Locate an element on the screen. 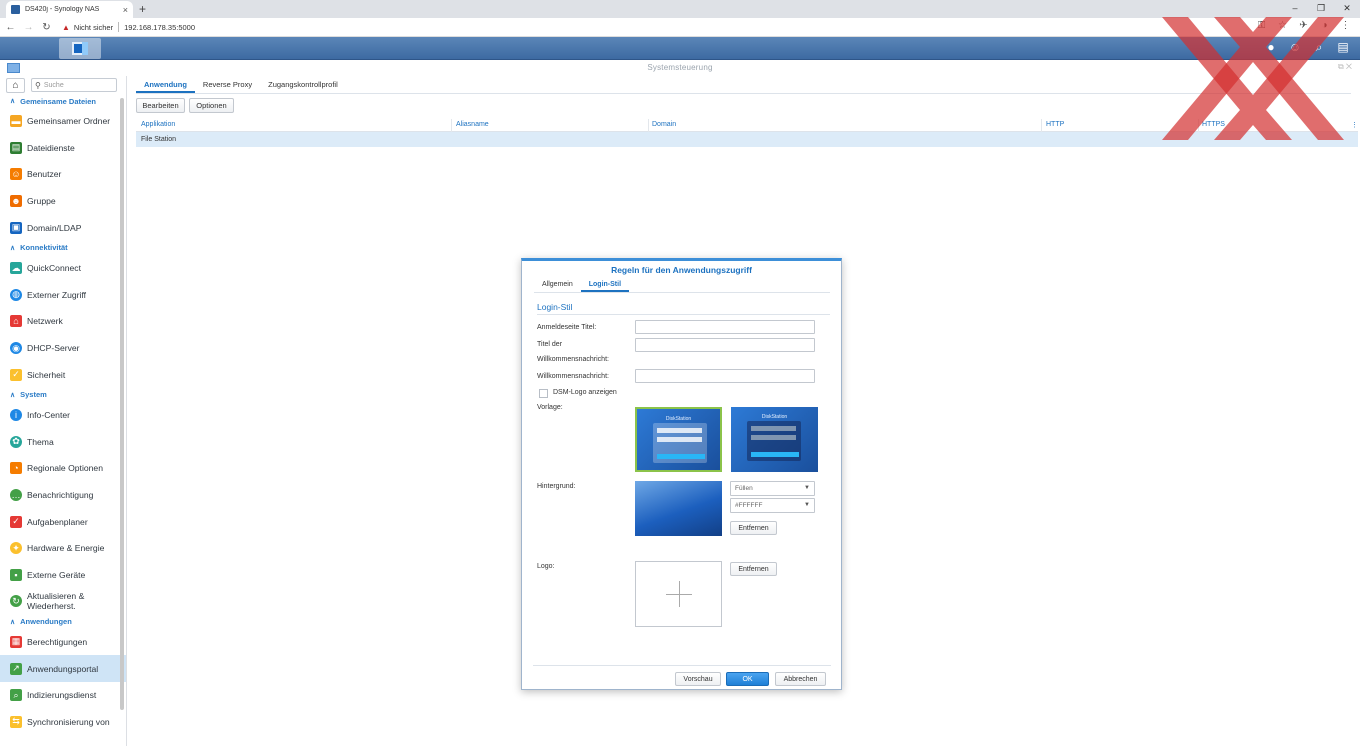  bulb-icon: ✦ is located at coordinates (16, 548).